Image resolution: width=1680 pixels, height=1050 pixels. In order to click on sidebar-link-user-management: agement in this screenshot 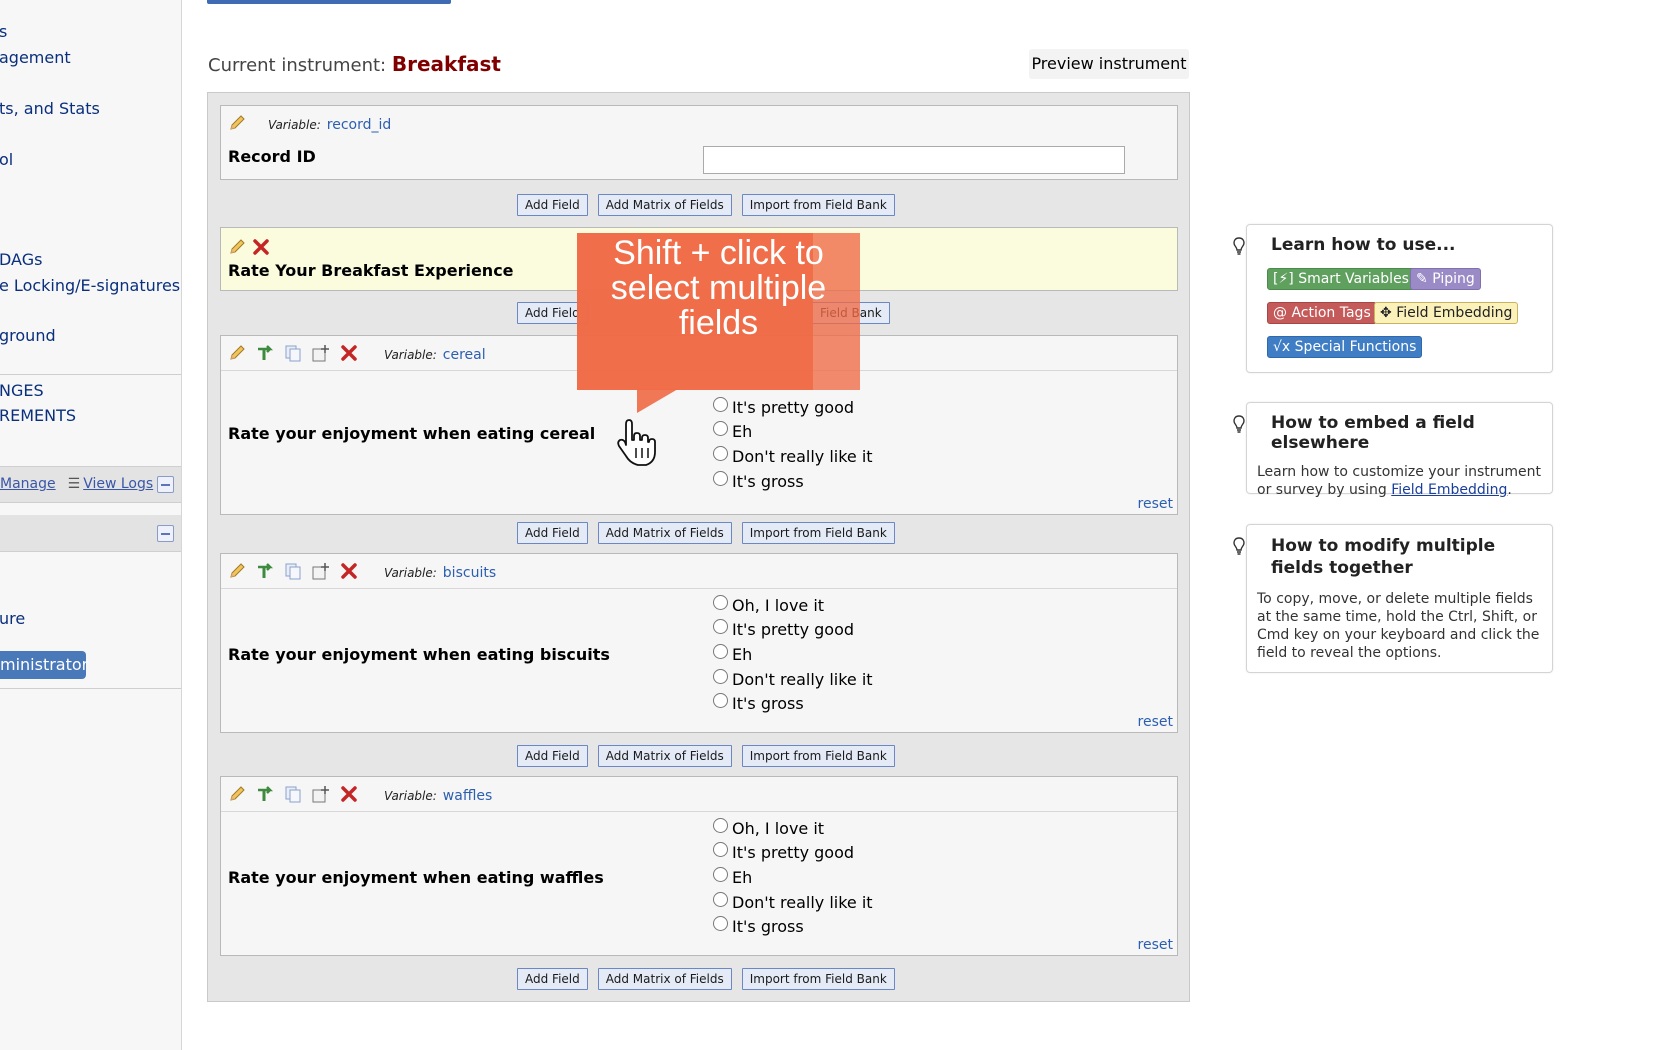, I will do `click(35, 57)`.